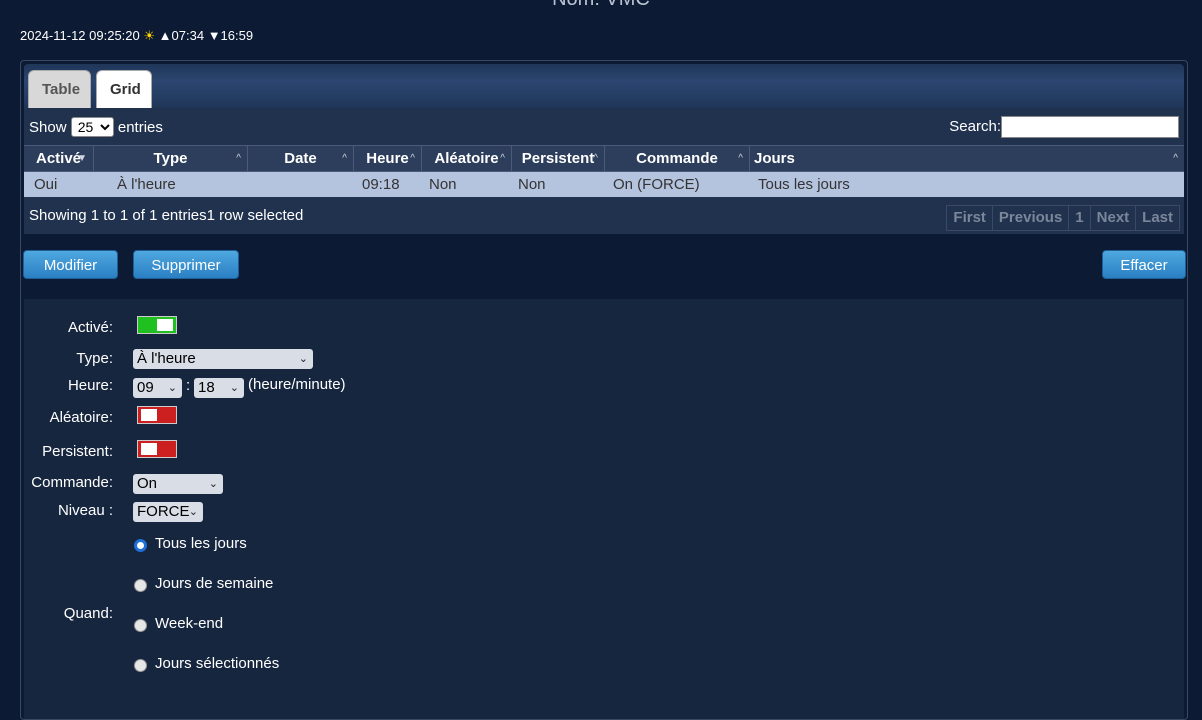  I want to click on heure-label: Heure:, so click(90, 385).